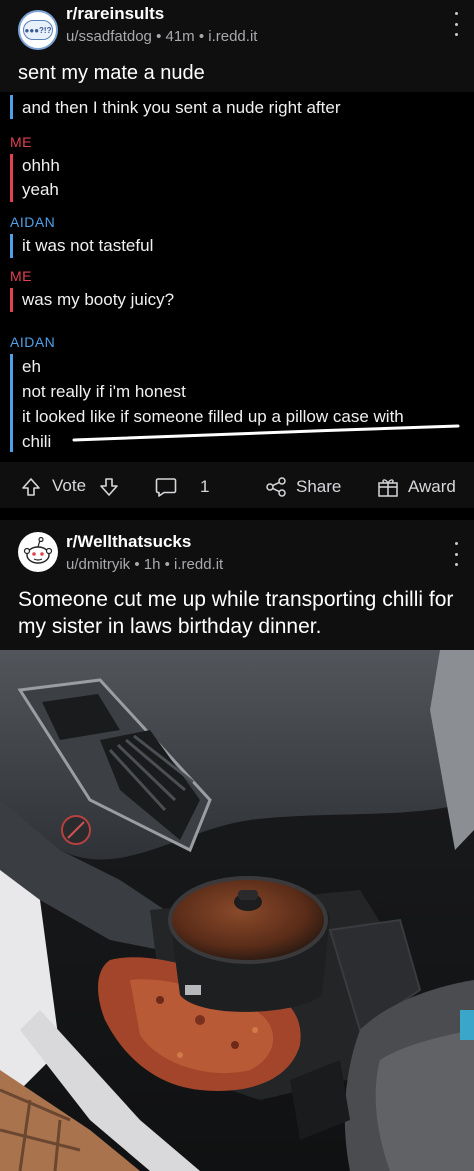  What do you see at coordinates (104, 391) in the screenshot?
I see `chat-line: not really if i'm honest` at bounding box center [104, 391].